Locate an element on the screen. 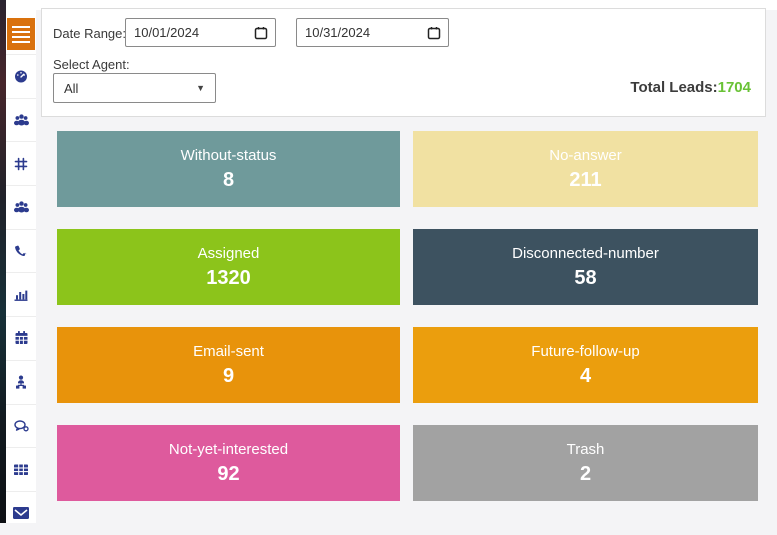  sidebar-item-hash is located at coordinates (21, 163).